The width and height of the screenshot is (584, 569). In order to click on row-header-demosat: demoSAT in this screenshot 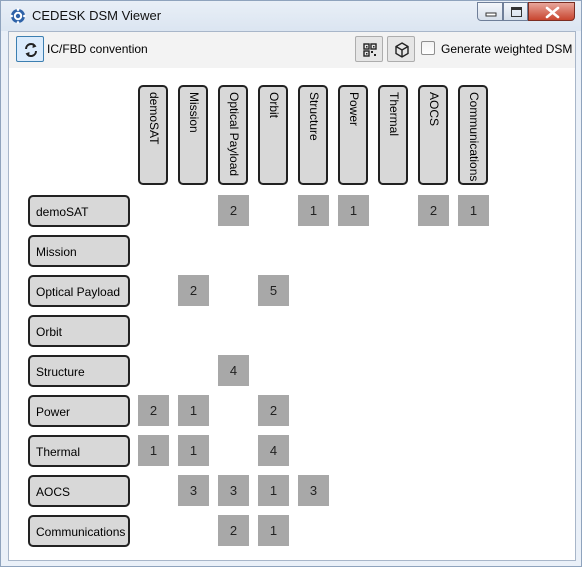, I will do `click(79, 211)`.